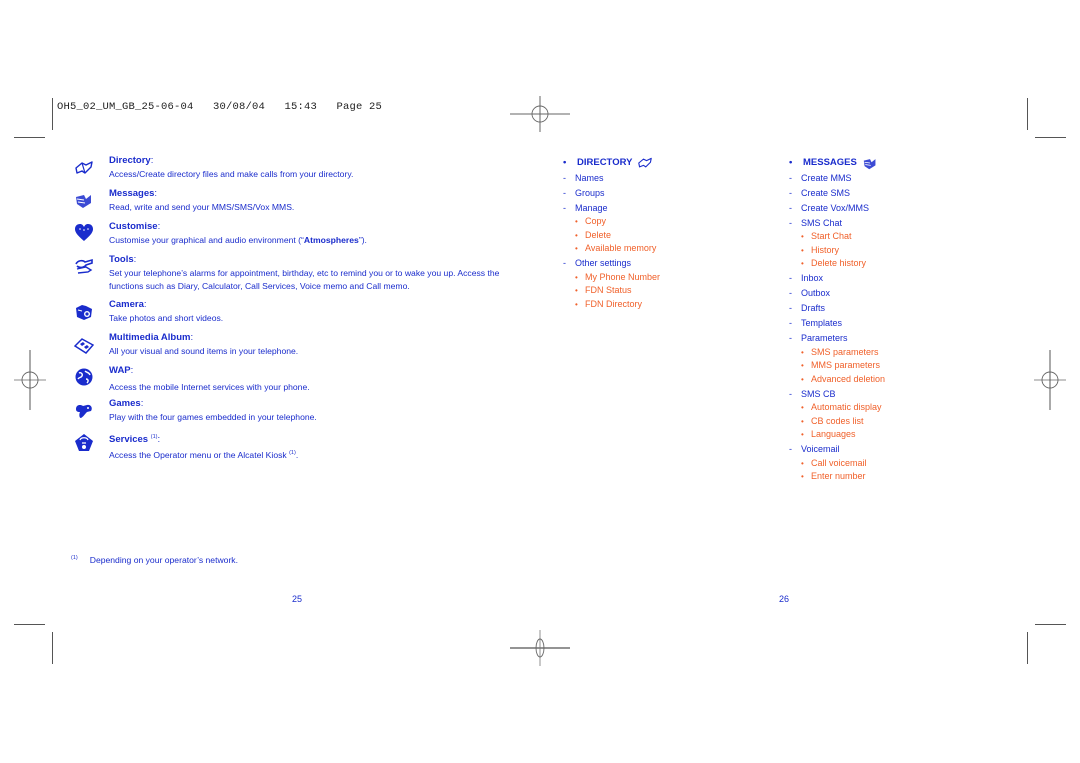 This screenshot has height=763, width=1080. Describe the element at coordinates (889, 279) in the screenshot. I see `menu-item: Inbox` at that location.